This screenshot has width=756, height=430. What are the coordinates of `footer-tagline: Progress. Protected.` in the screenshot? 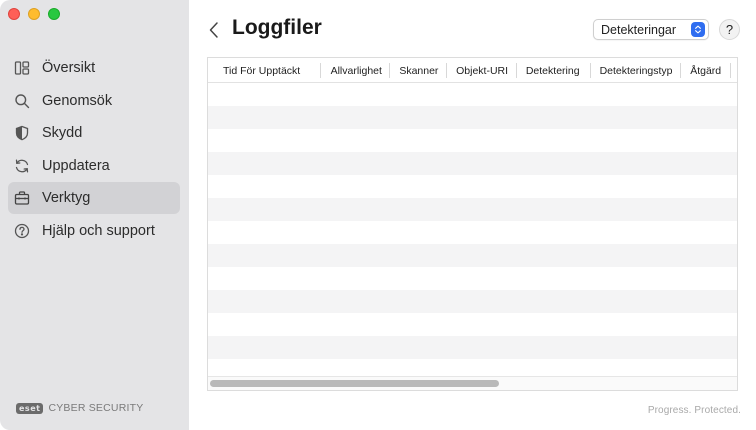 It's located at (694, 410).